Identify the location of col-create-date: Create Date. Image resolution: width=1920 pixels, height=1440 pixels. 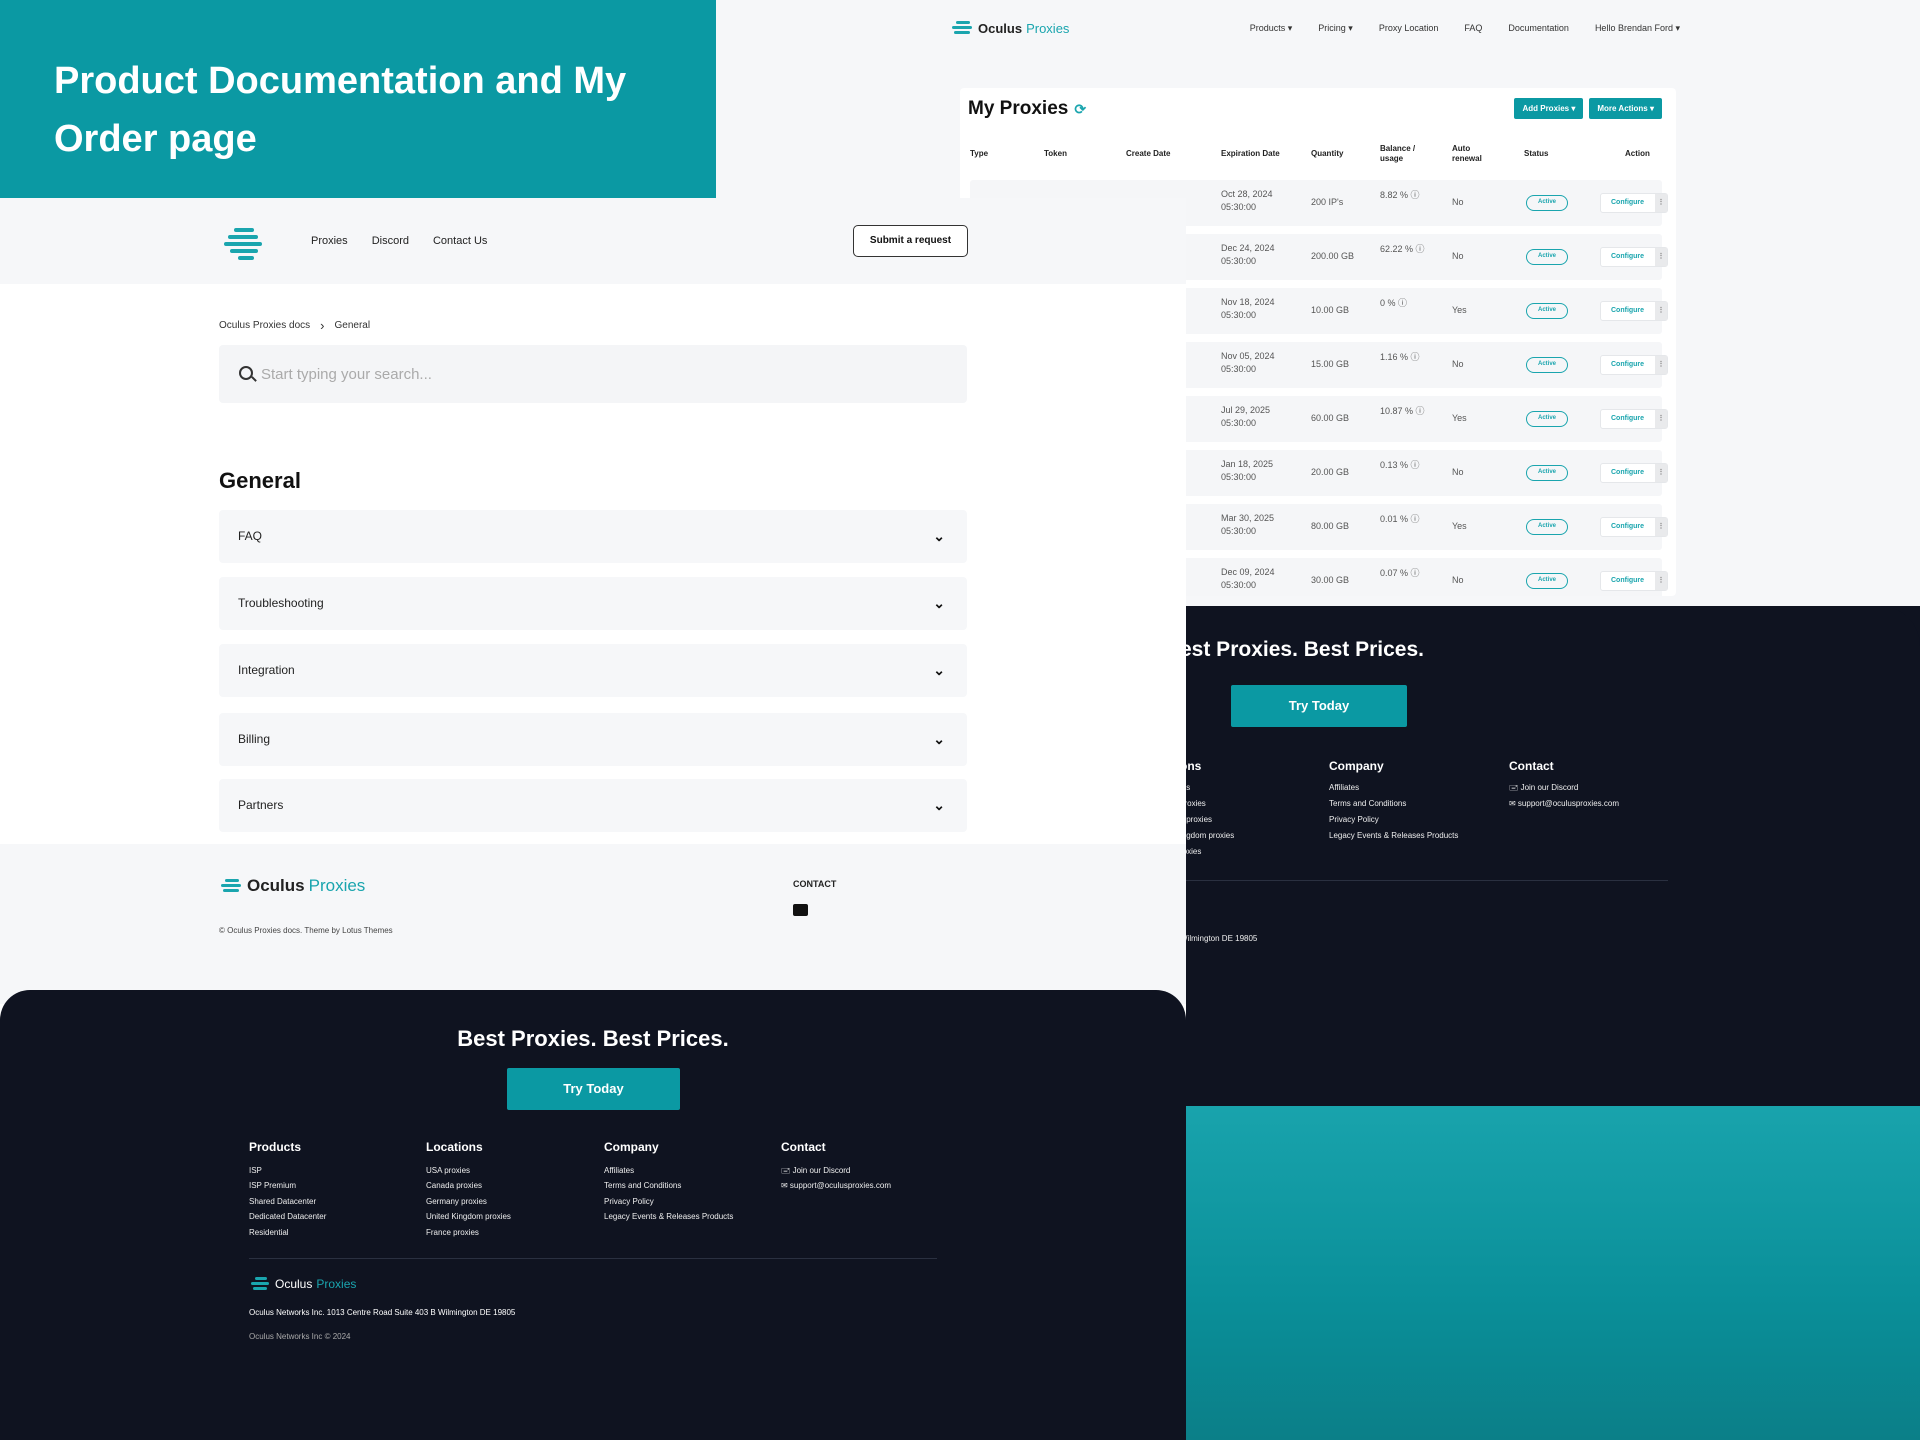
(1148, 154).